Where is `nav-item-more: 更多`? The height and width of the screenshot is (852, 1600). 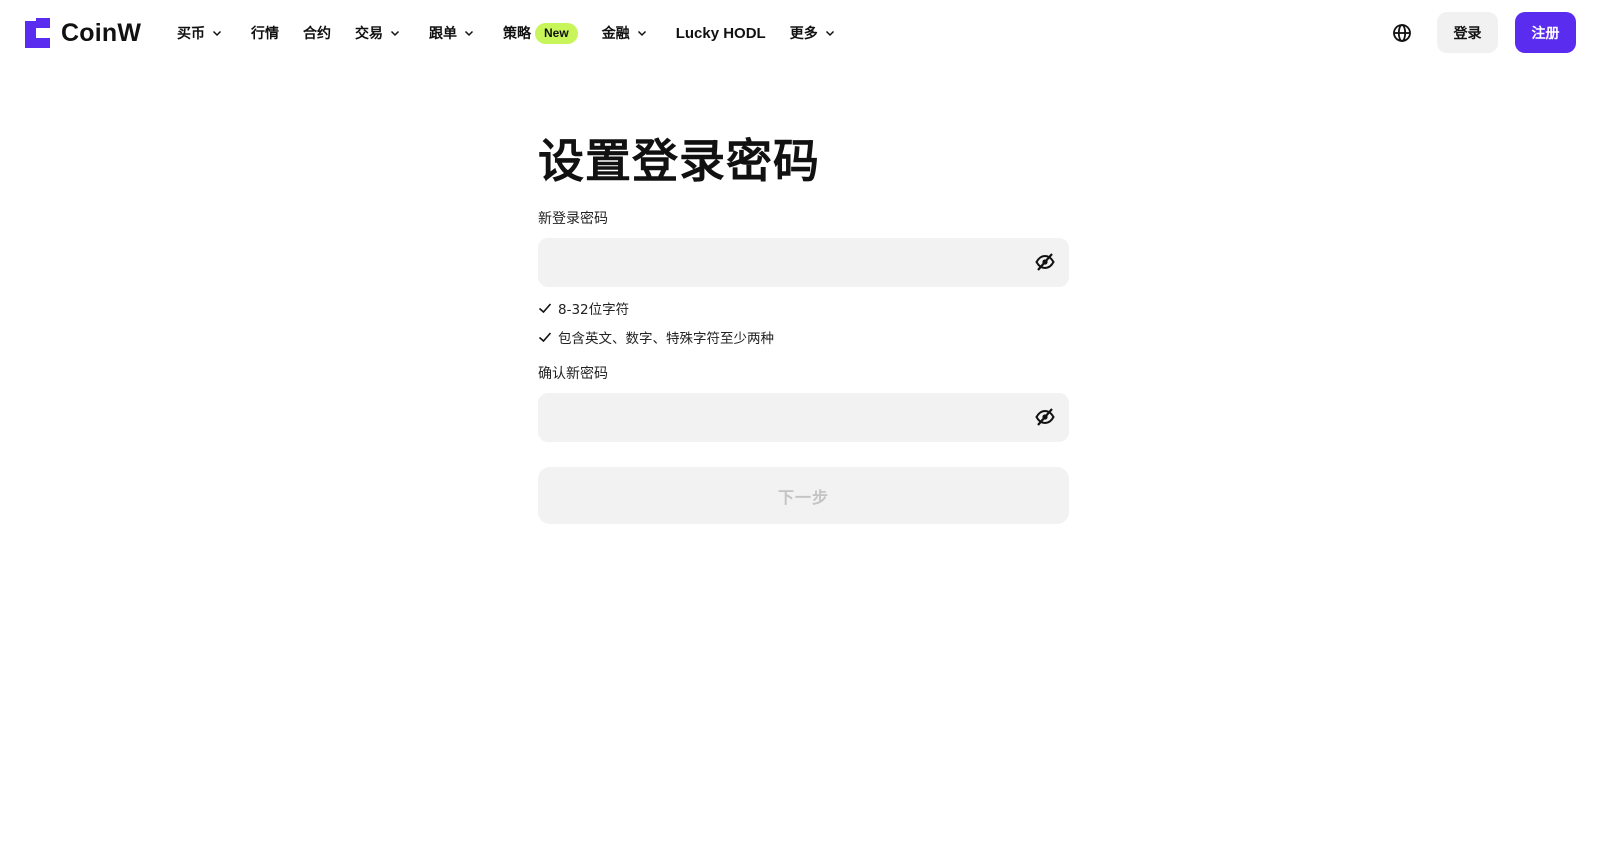
nav-item-more: 更多 is located at coordinates (813, 33).